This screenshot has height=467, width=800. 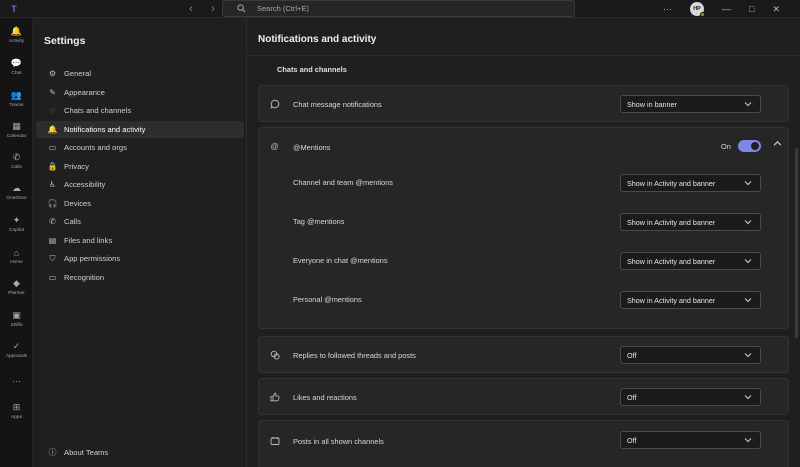 I want to click on minimize-button: —, so click(x=726, y=9).